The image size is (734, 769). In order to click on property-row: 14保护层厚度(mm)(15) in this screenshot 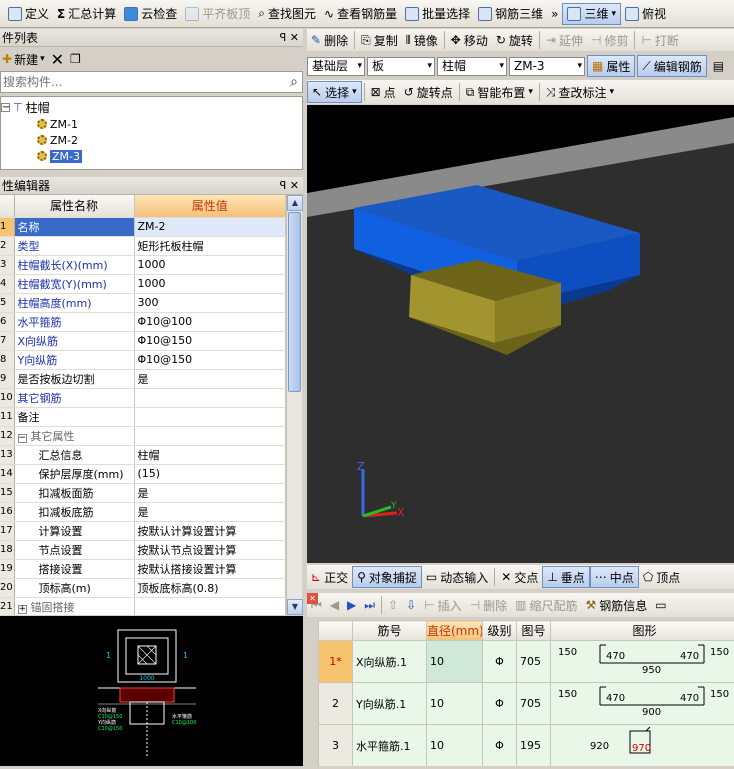, I will do `click(143, 473)`.